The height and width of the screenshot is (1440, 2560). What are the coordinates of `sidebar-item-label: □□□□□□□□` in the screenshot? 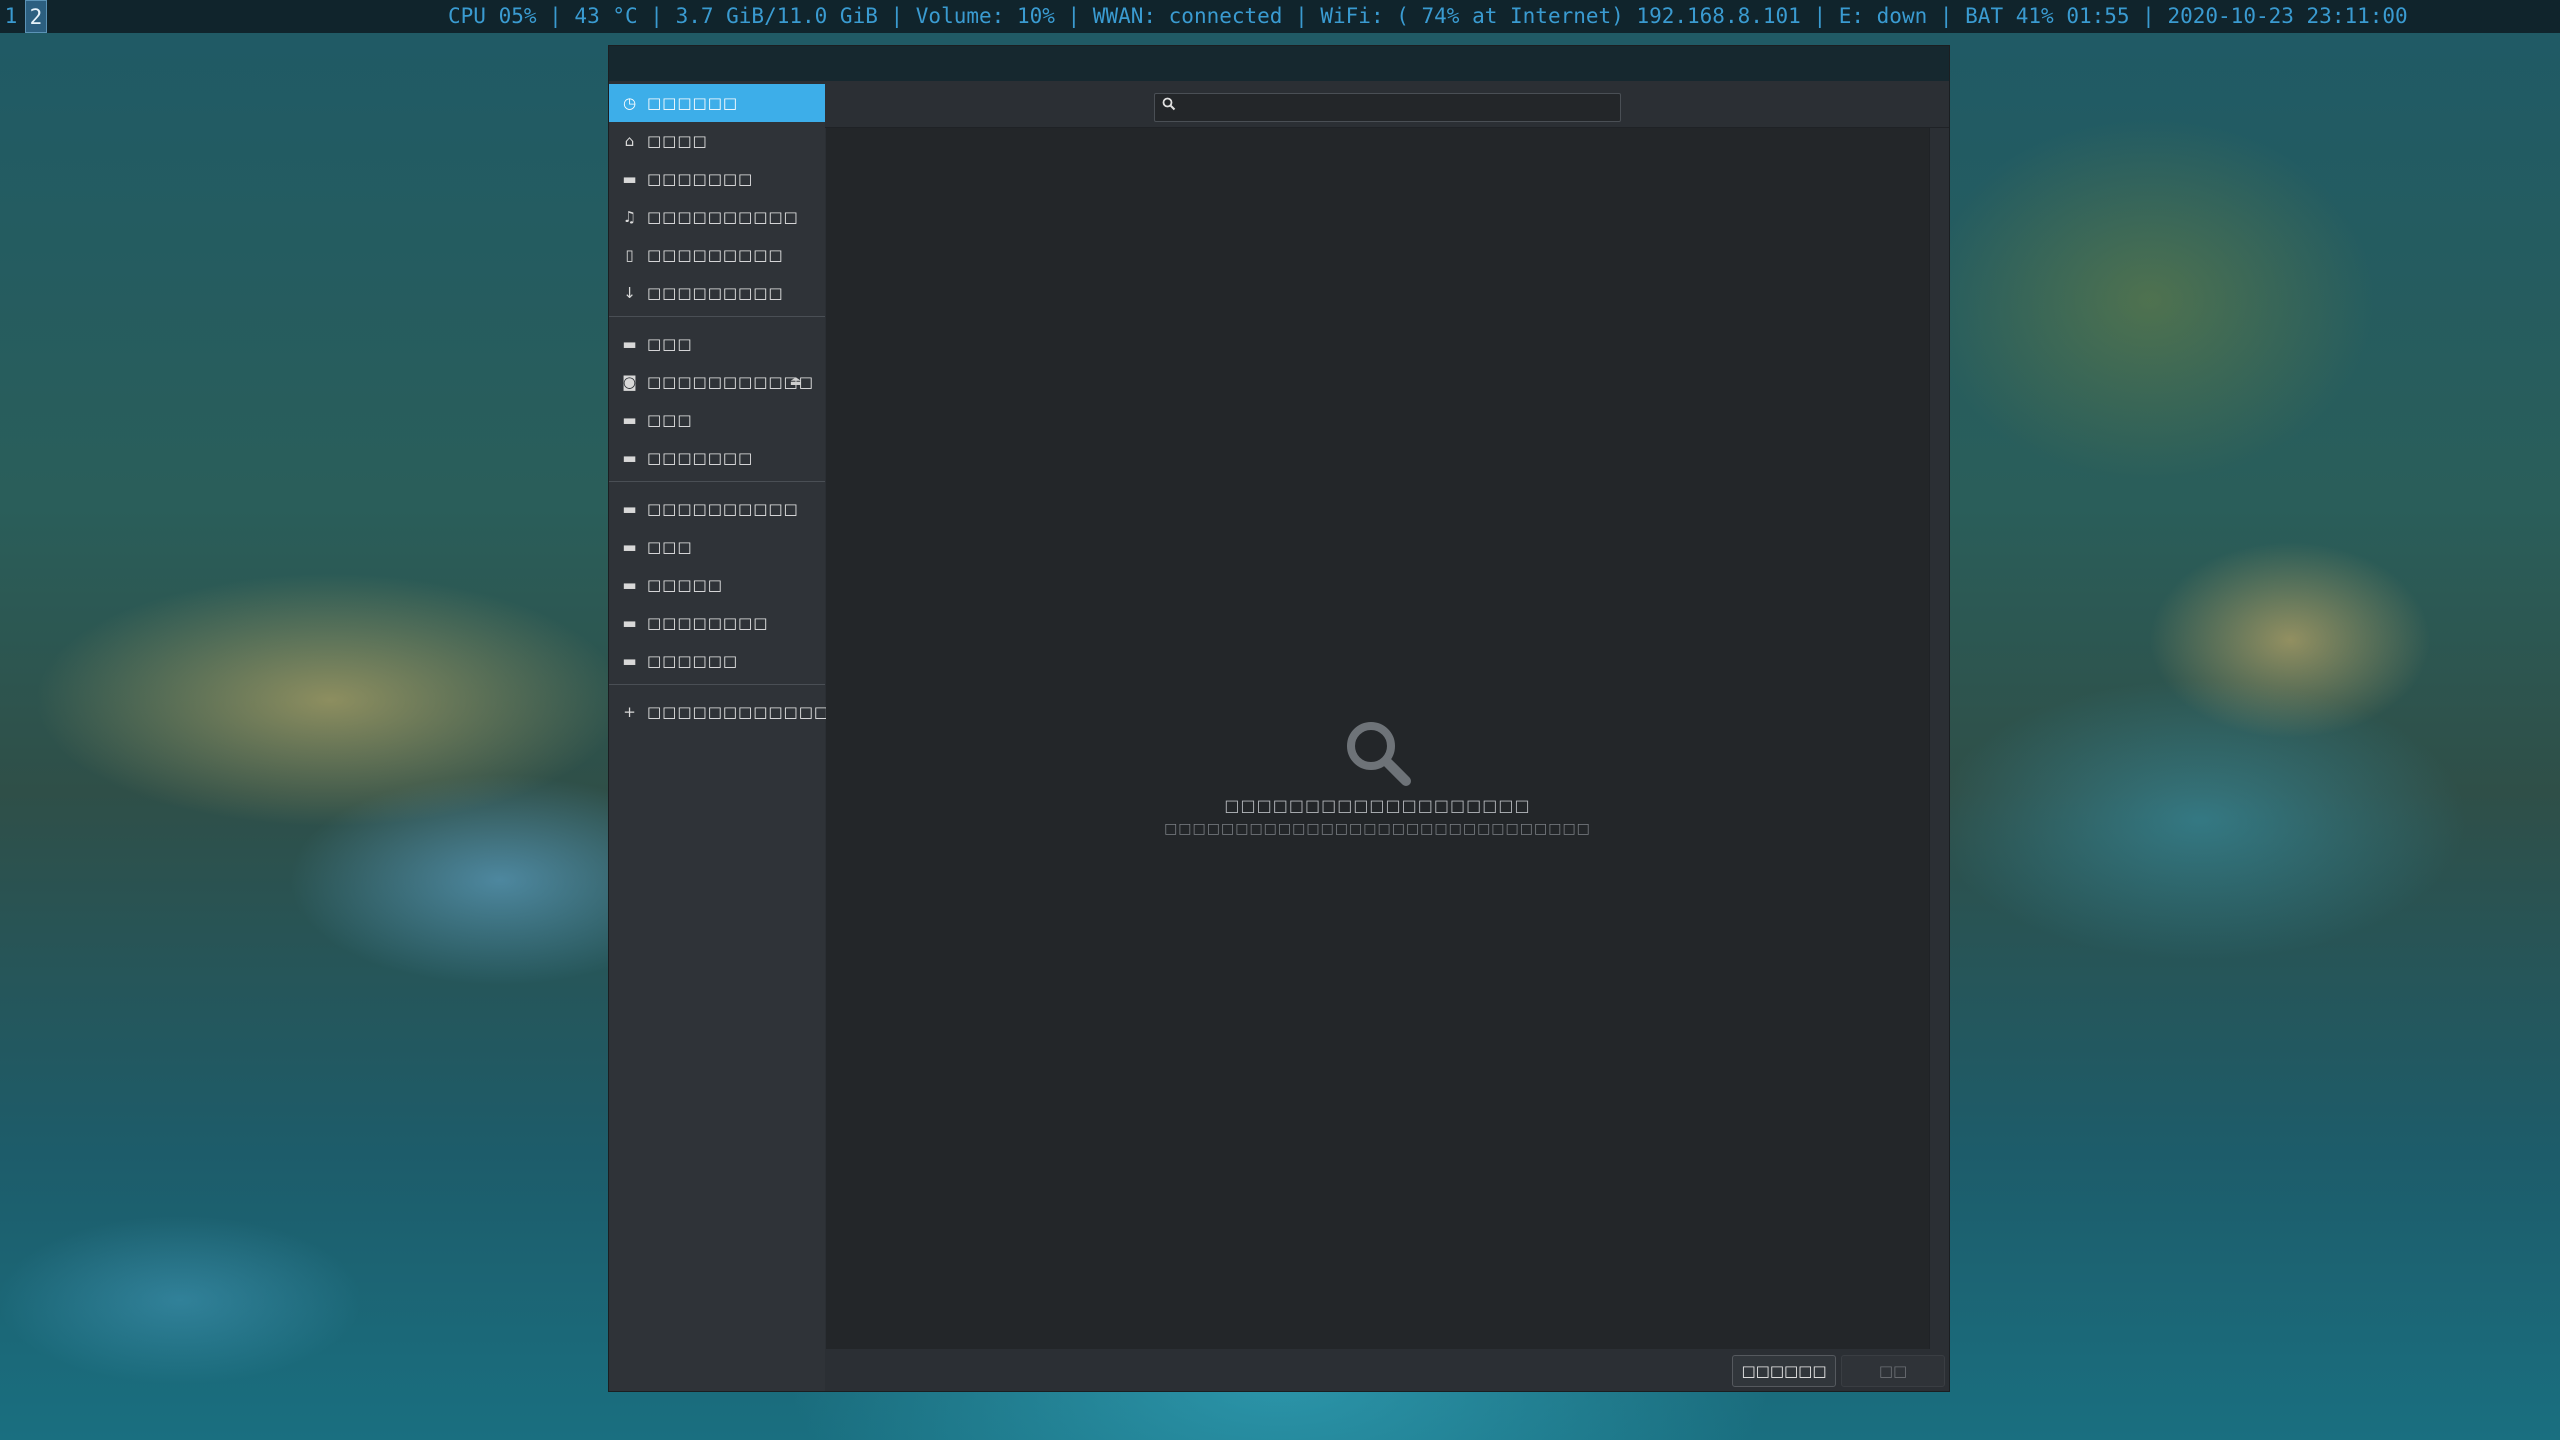 It's located at (708, 623).